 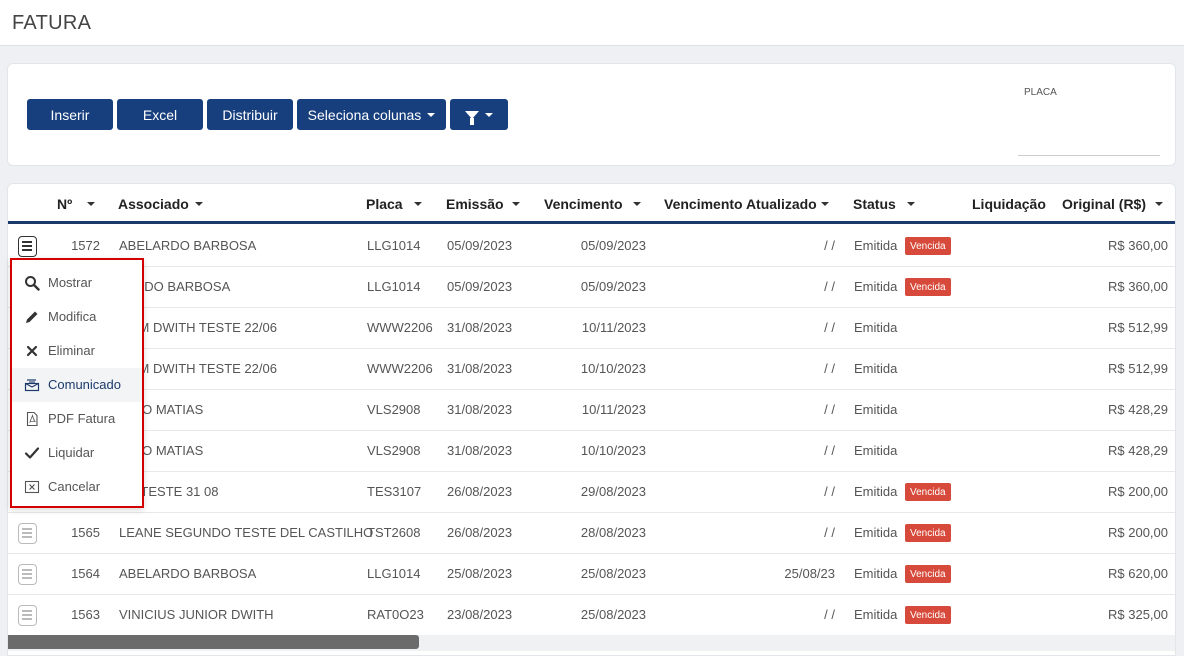 I want to click on header-associado: Associado, so click(x=153, y=204).